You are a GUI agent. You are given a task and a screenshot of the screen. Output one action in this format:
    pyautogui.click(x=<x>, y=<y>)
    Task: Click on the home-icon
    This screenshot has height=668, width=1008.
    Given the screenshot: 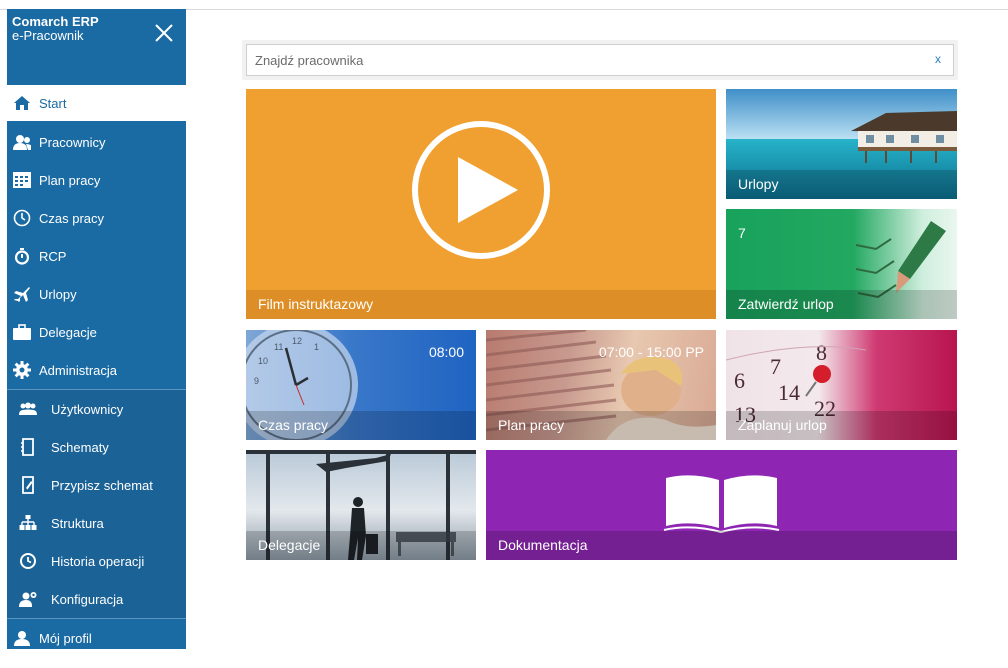 What is the action you would take?
    pyautogui.click(x=22, y=103)
    